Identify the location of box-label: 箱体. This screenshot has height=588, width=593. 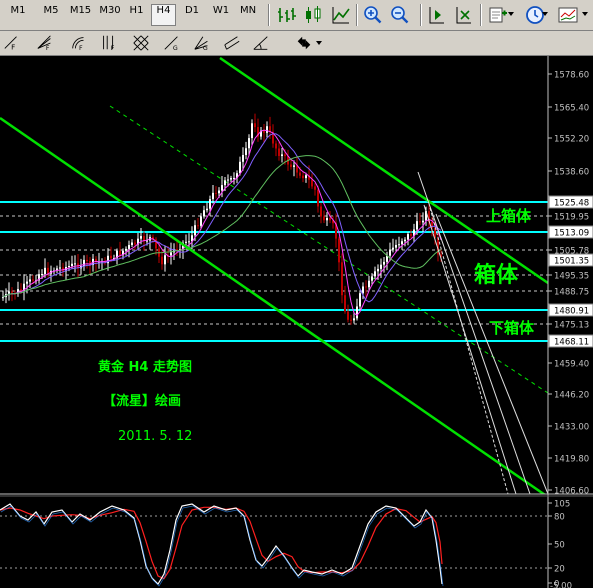
(496, 275).